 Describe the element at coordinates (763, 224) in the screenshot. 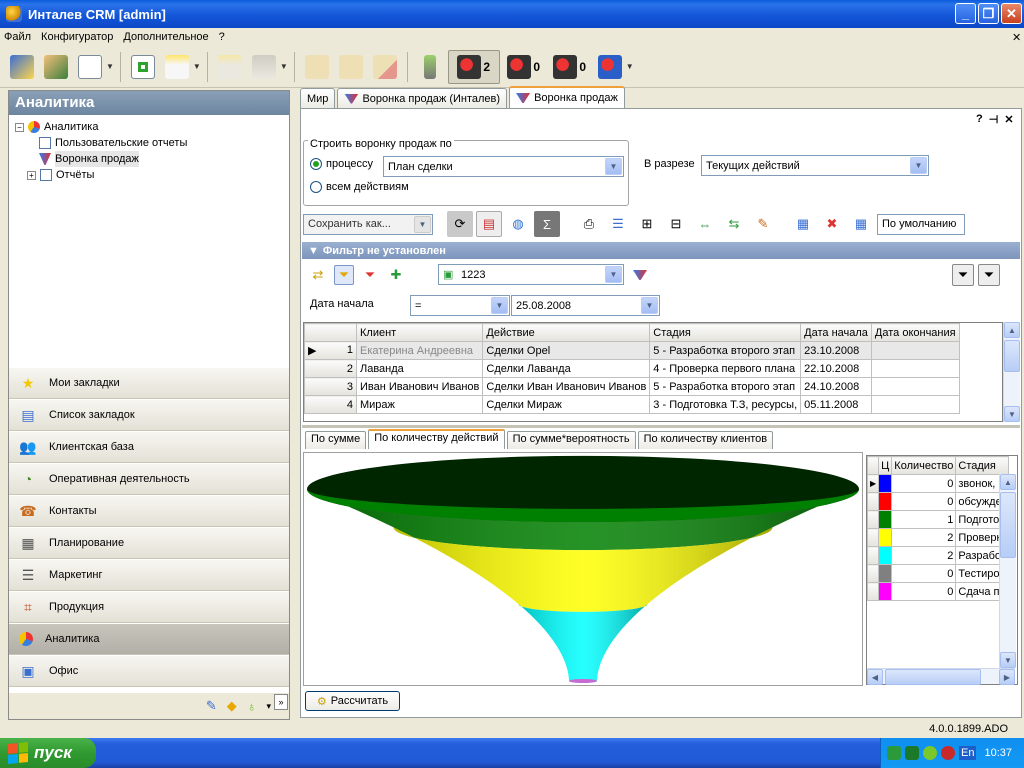

I see `edit-view-button: ✎` at that location.